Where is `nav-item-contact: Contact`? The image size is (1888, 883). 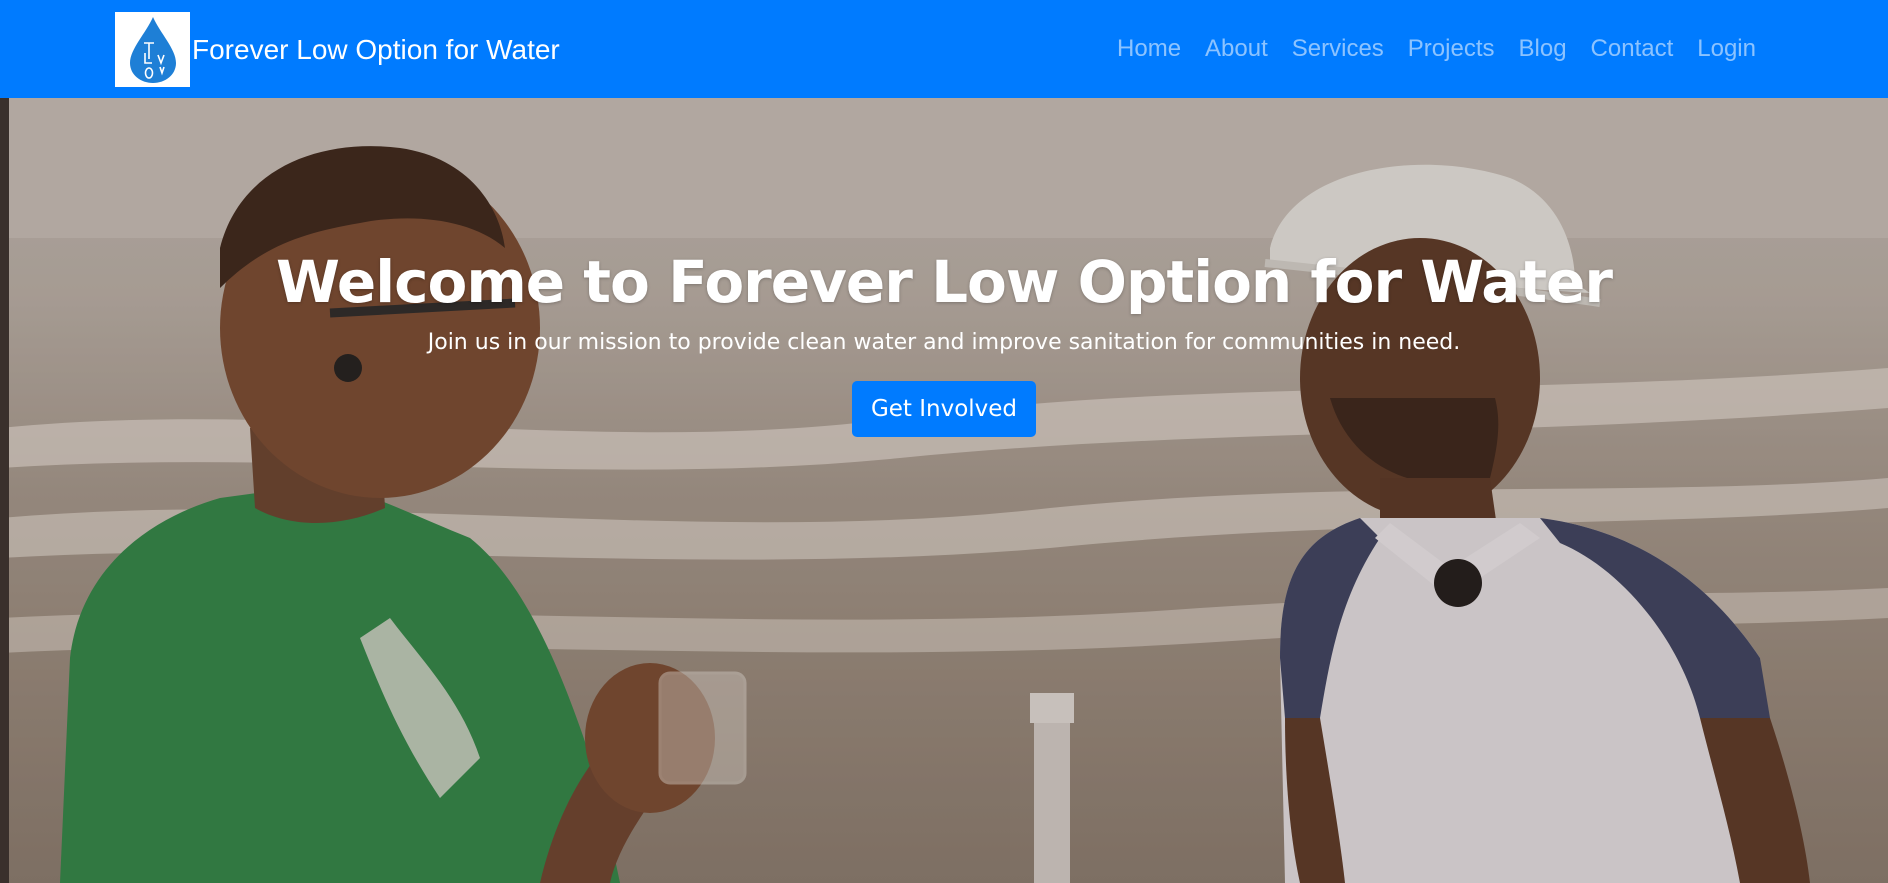 nav-item-contact: Contact is located at coordinates (1632, 49).